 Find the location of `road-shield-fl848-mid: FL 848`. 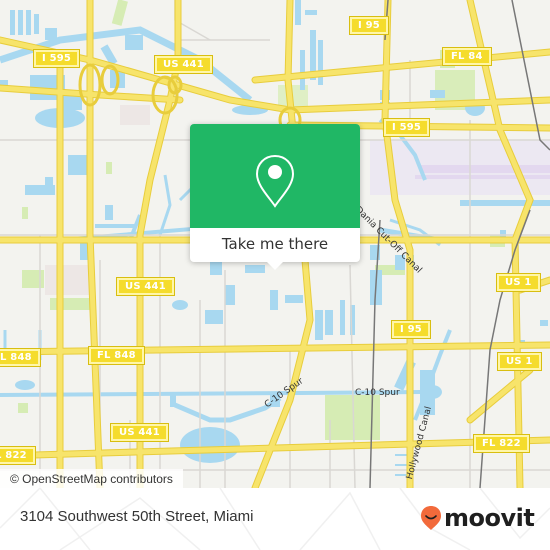

road-shield-fl848-mid: FL 848 is located at coordinates (116, 355).